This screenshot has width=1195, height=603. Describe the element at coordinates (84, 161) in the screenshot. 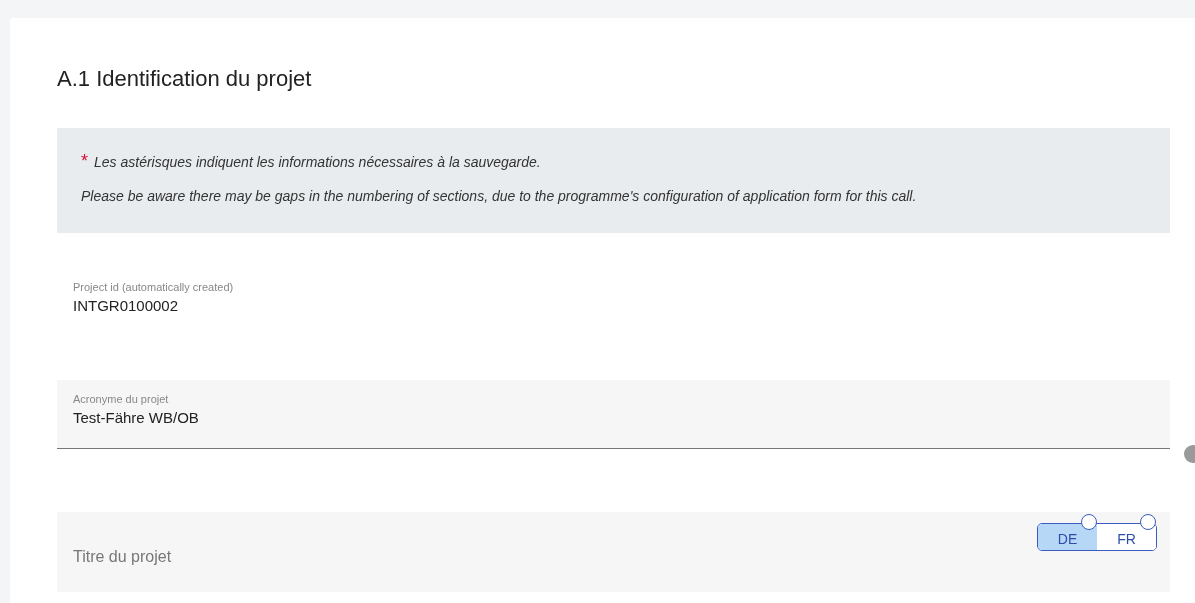

I see `required-mark: *` at that location.